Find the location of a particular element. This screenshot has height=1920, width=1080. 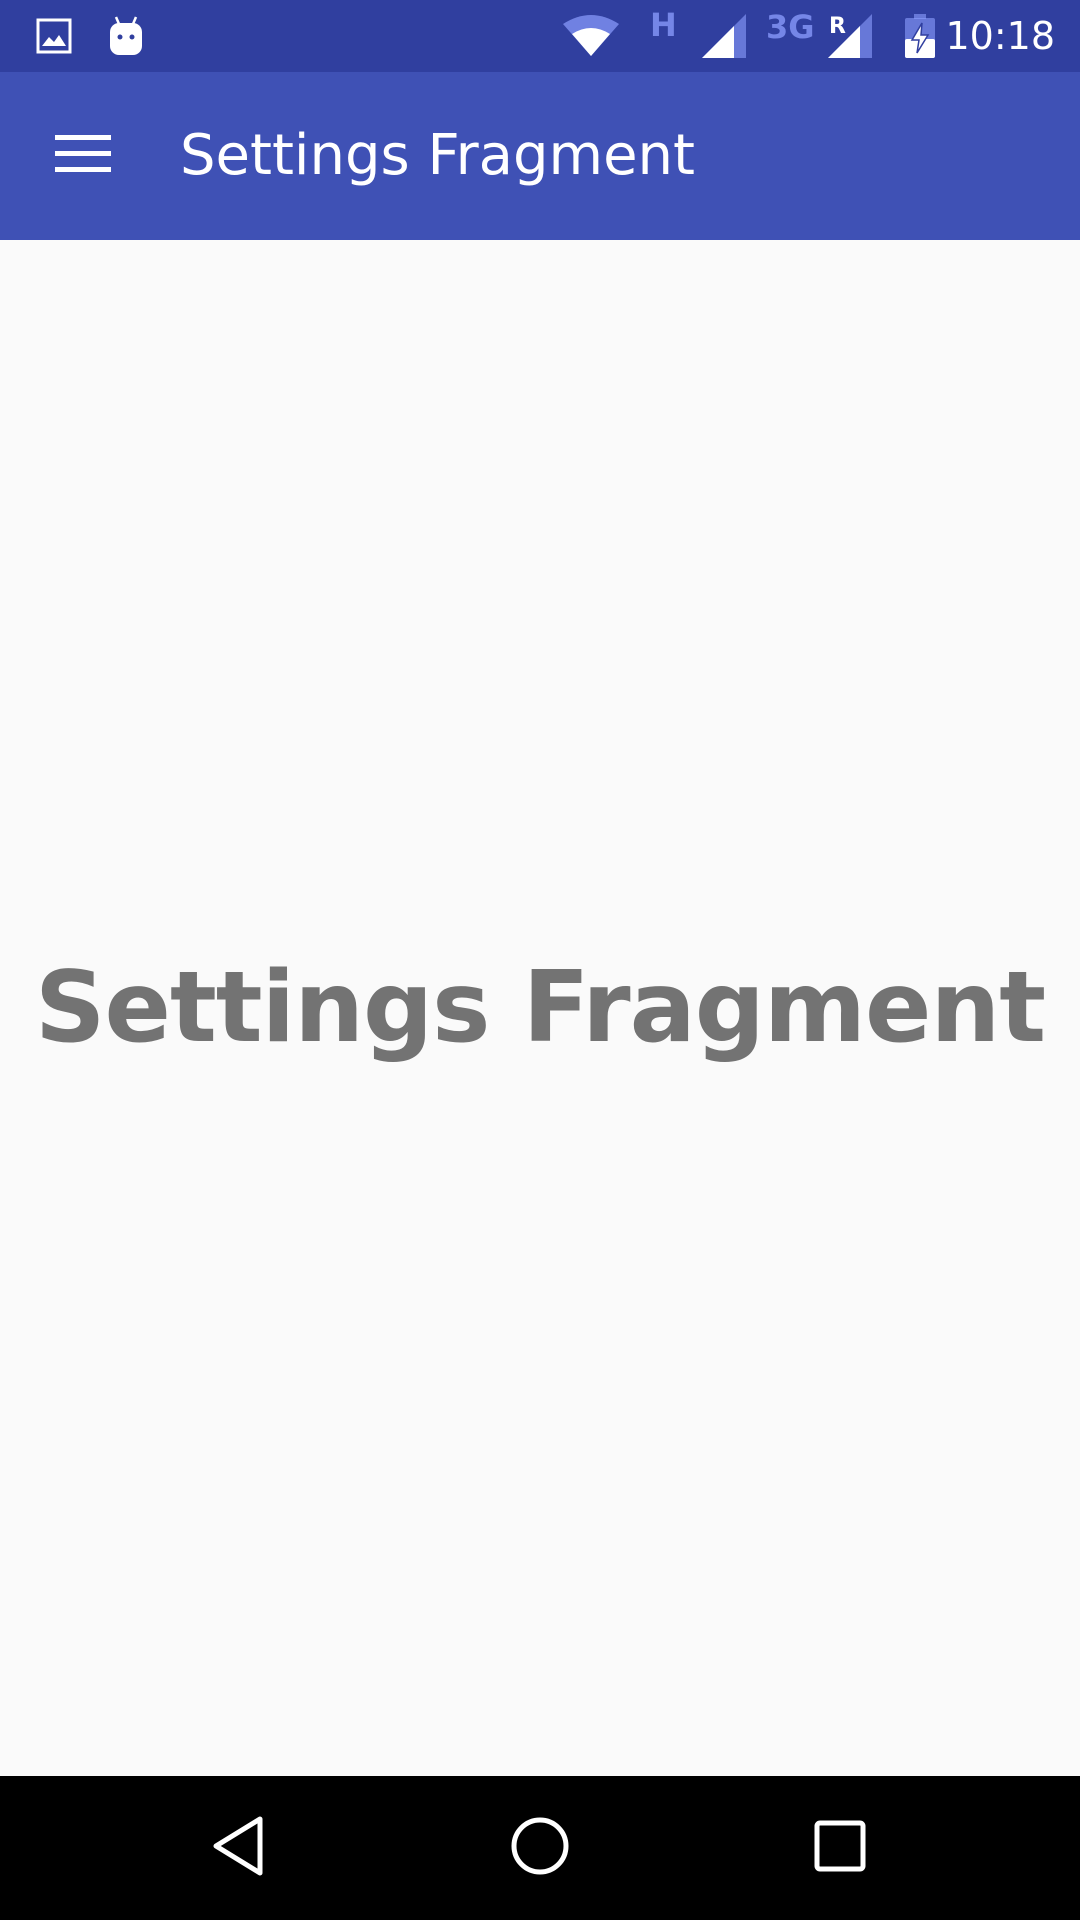

network-type-3g: 3G is located at coordinates (790, 27).